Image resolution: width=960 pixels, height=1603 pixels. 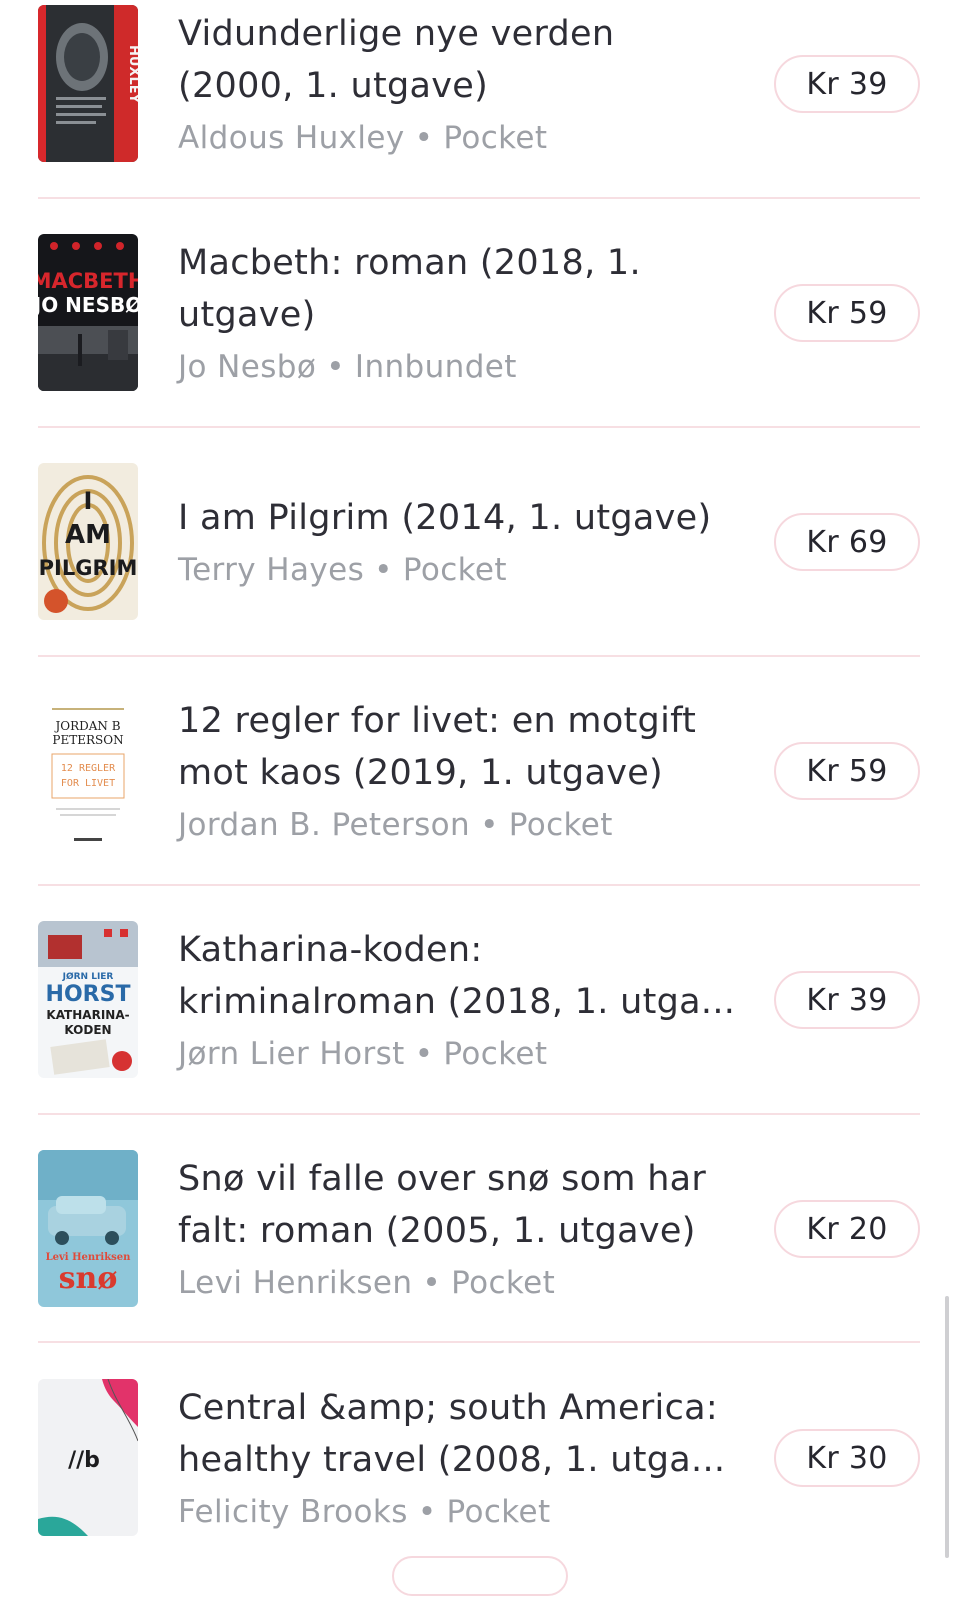 I want to click on book-cover-image: I AM PILGRIM, so click(x=88, y=541).